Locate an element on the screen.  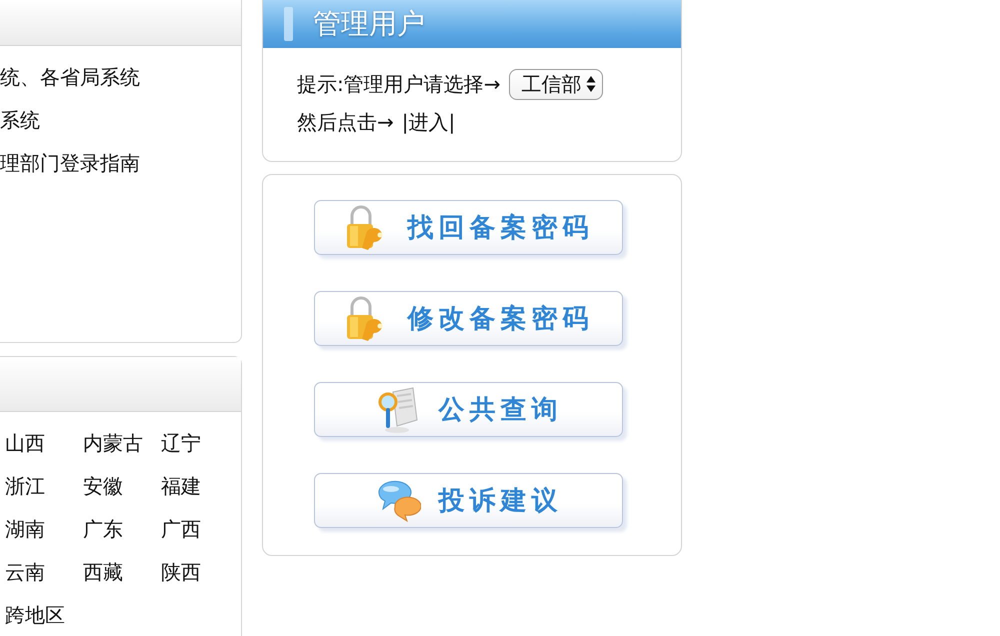
region-link: 广西 is located at coordinates (181, 529).